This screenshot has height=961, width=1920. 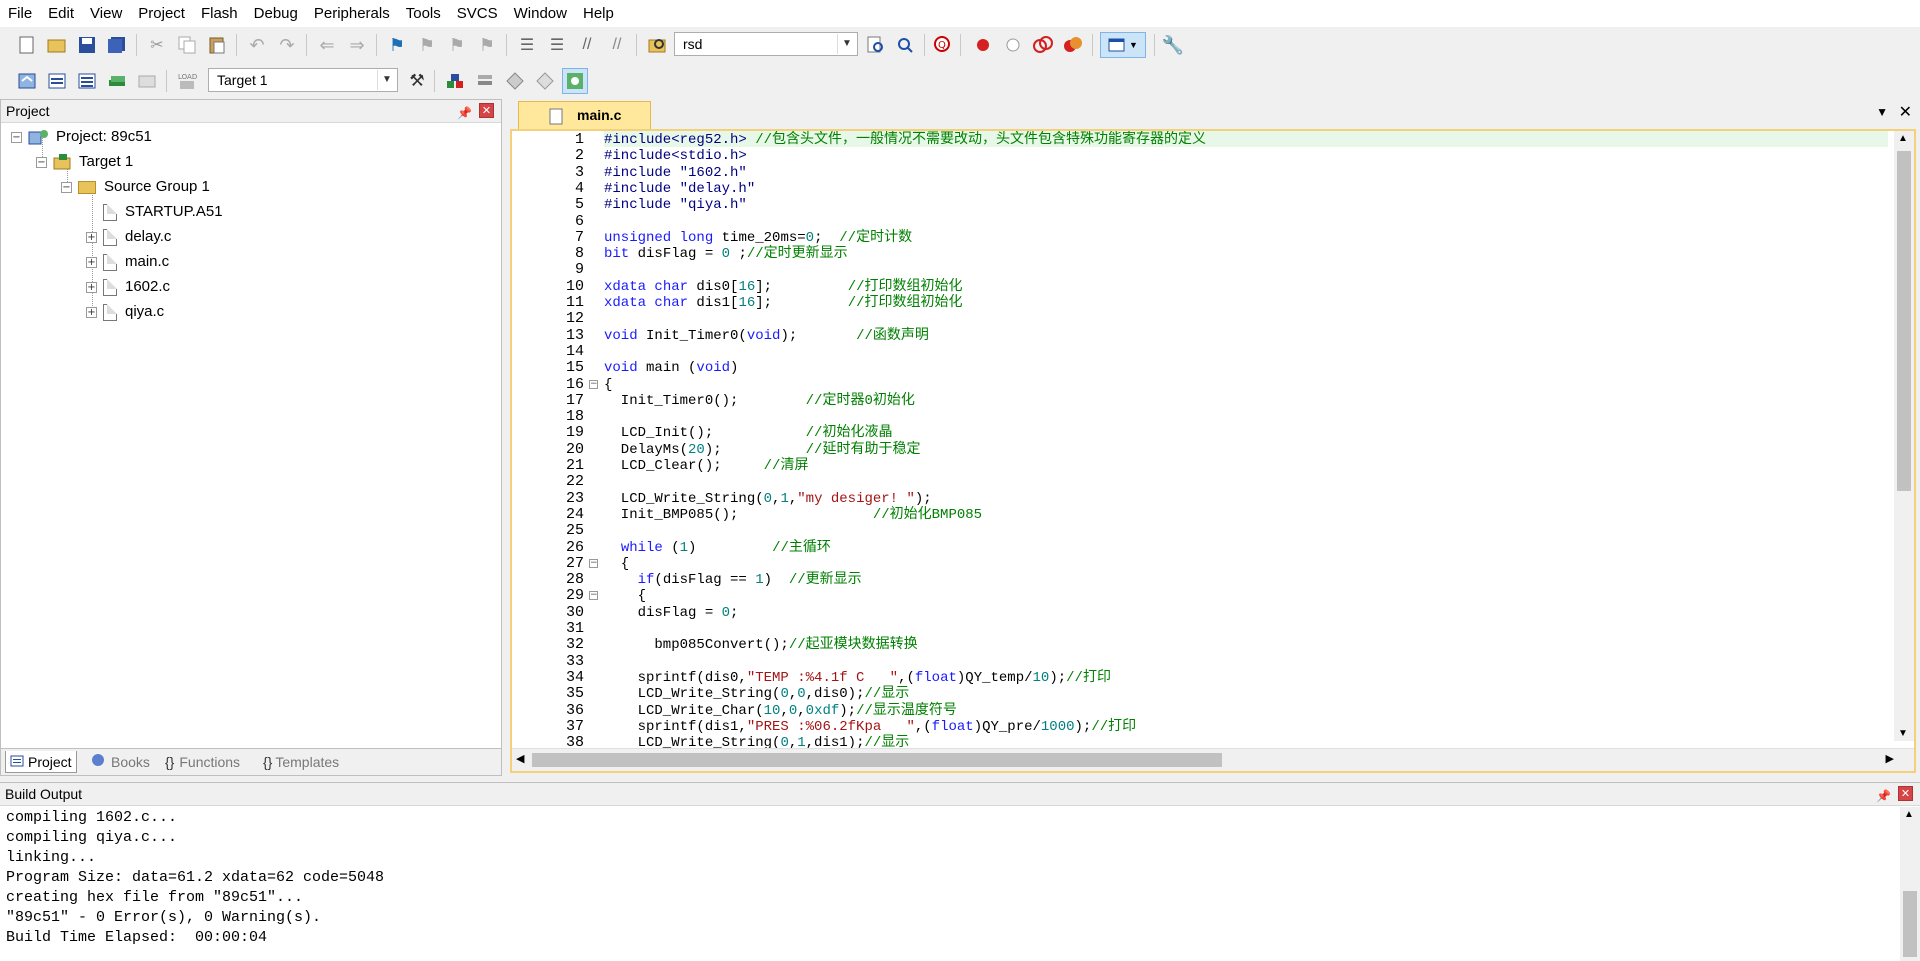 I want to click on build-icon, so click(x=57, y=81).